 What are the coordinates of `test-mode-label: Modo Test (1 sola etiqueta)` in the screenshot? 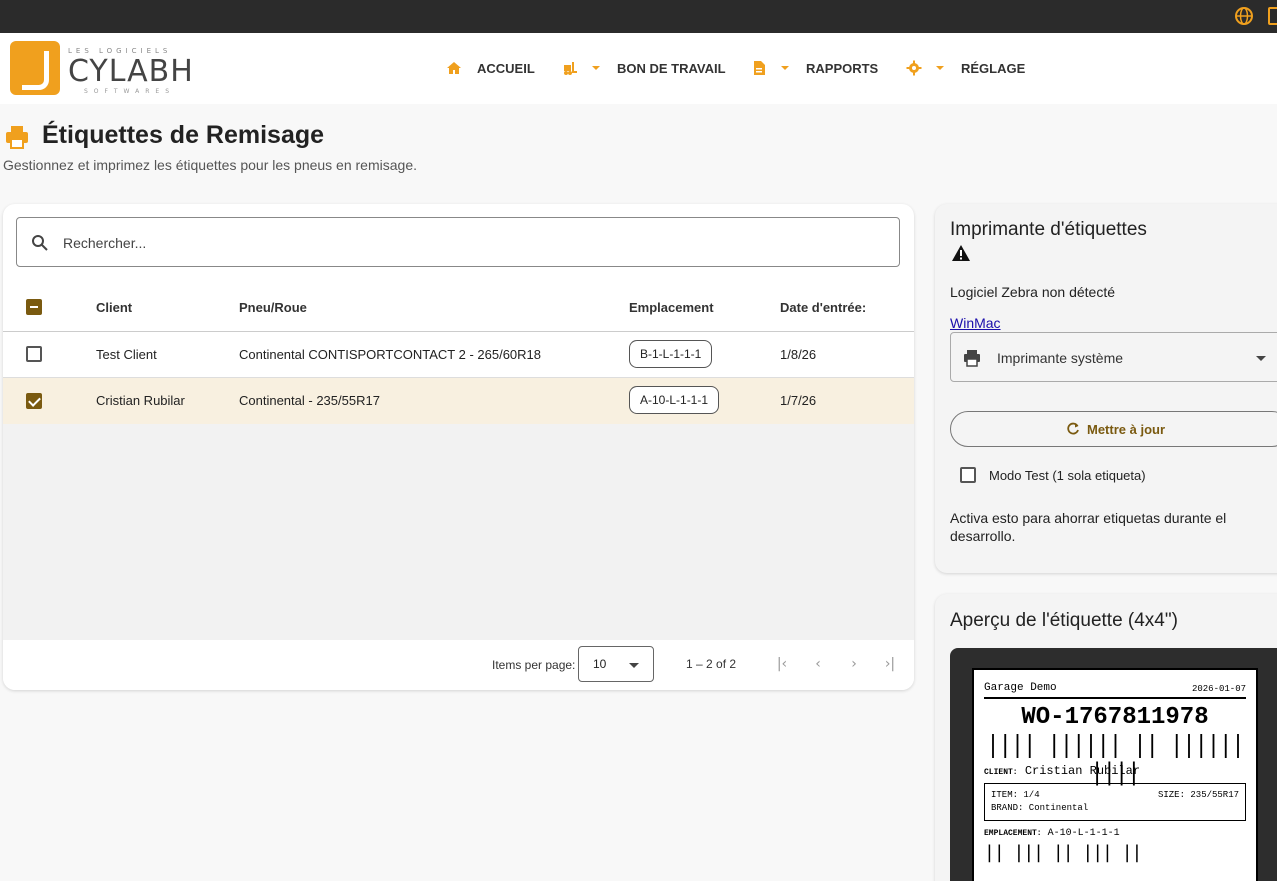 It's located at (1067, 475).